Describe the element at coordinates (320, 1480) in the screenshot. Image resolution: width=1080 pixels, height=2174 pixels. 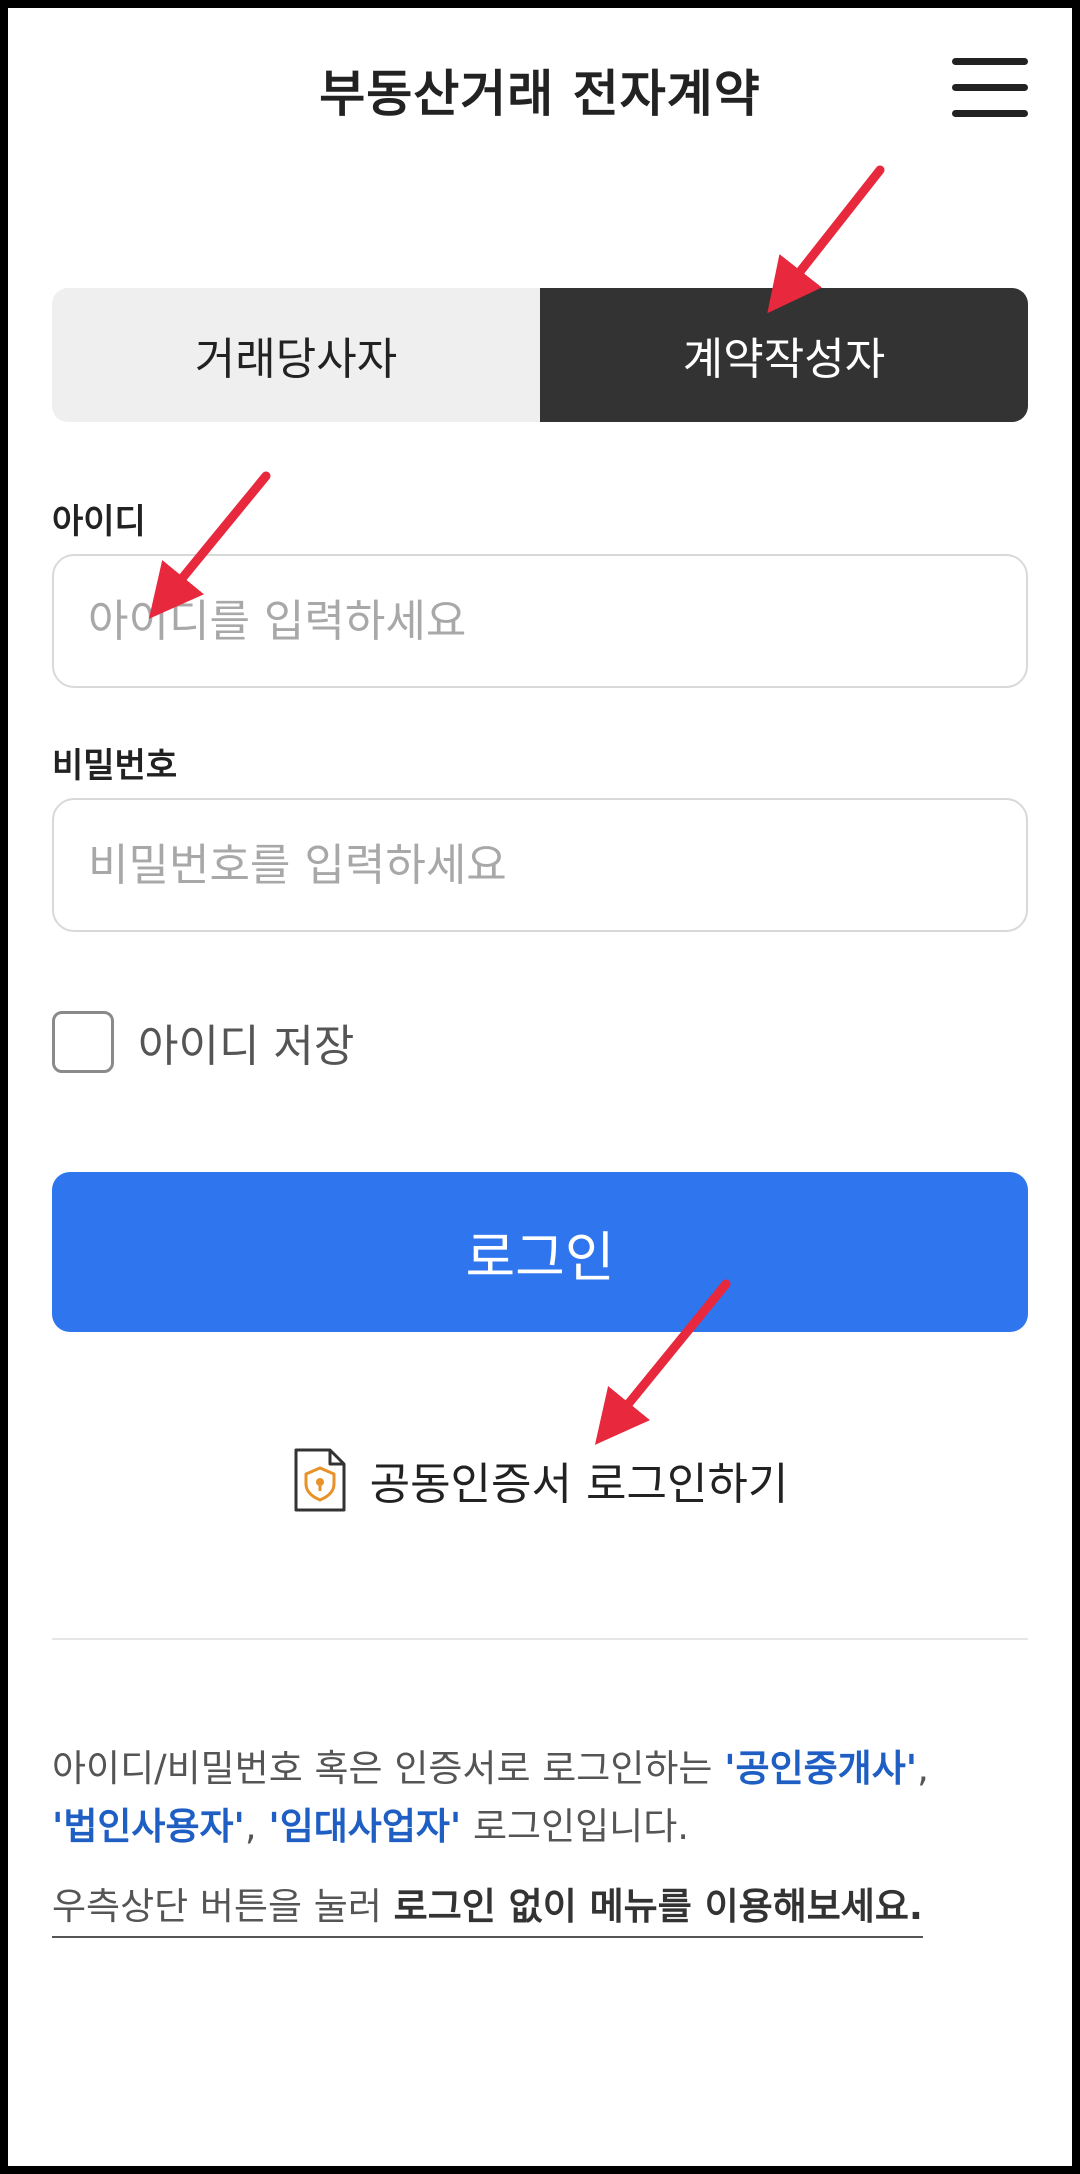
I see `certificate-lock-icon` at that location.